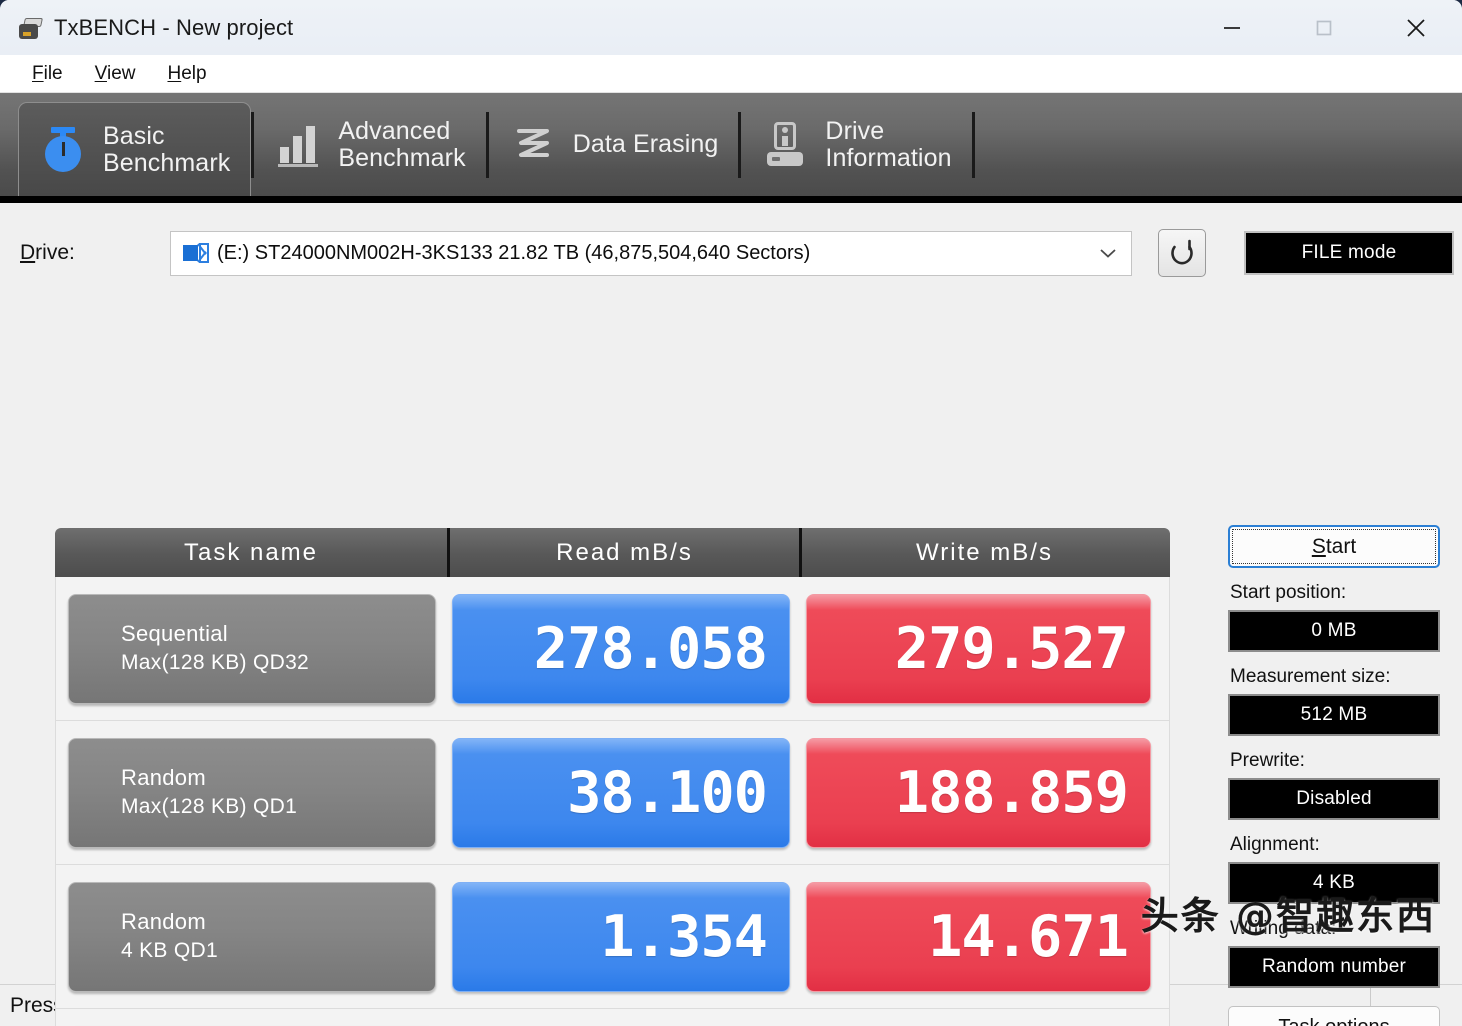 The image size is (1462, 1026). What do you see at coordinates (1333, 1021) in the screenshot?
I see `task-options-label: Task options` at bounding box center [1333, 1021].